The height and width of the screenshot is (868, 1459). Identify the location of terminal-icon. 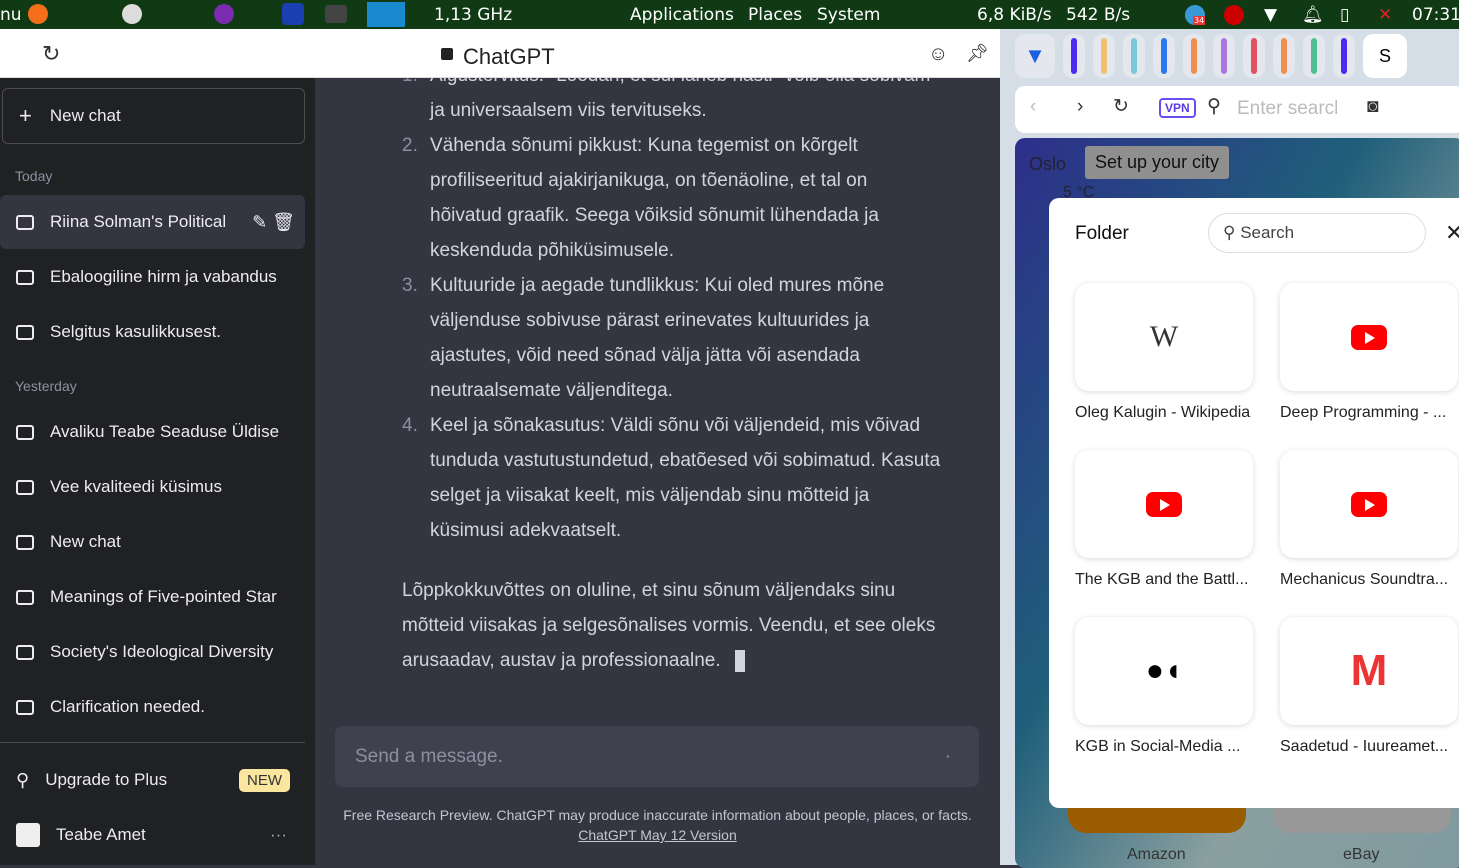
(336, 14).